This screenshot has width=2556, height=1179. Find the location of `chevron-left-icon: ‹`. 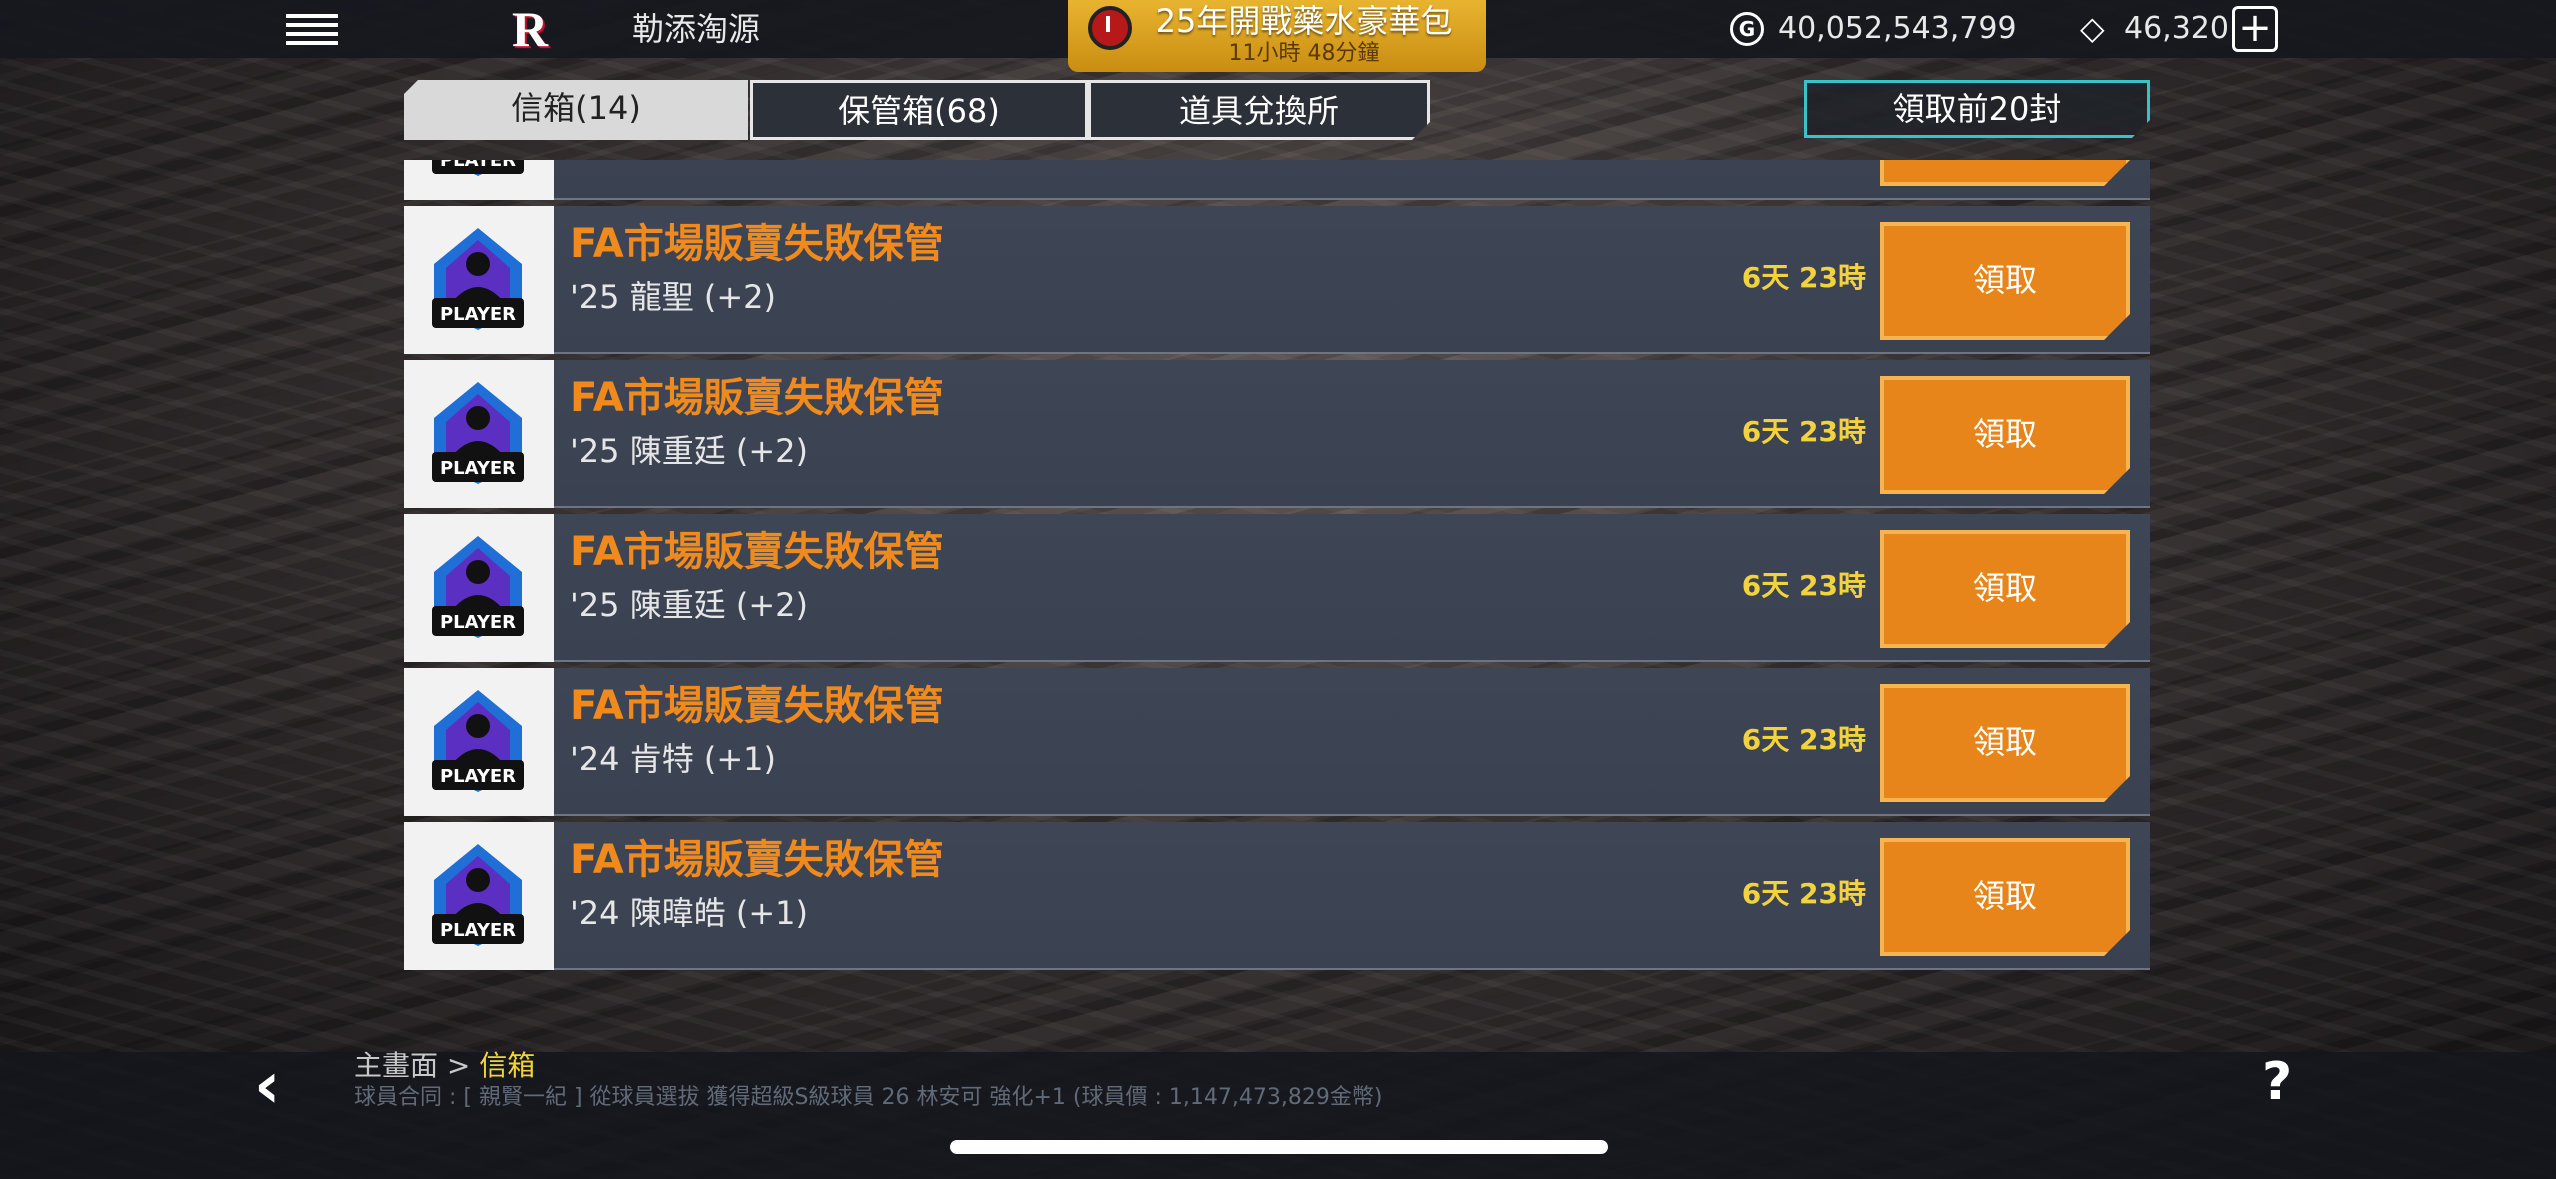

chevron-left-icon: ‹ is located at coordinates (279, 1086).